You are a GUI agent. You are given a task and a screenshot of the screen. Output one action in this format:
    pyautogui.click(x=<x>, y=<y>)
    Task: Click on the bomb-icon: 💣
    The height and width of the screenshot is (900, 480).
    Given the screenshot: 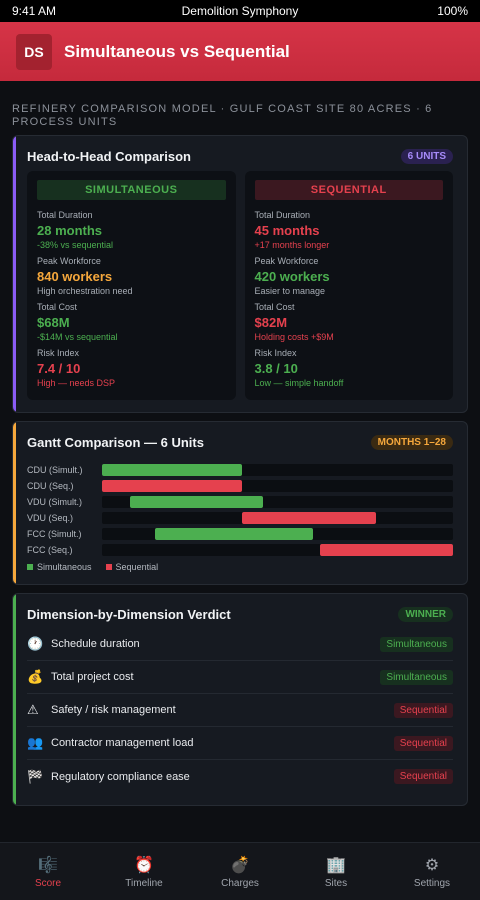 What is the action you would take?
    pyautogui.click(x=240, y=865)
    